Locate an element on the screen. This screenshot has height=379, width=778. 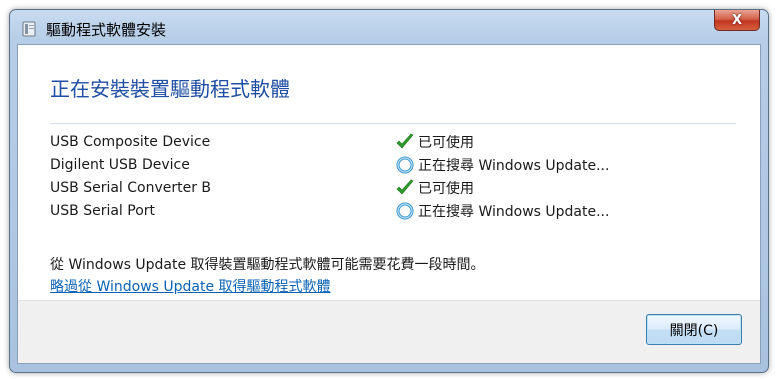
close-icon: X is located at coordinates (737, 20).